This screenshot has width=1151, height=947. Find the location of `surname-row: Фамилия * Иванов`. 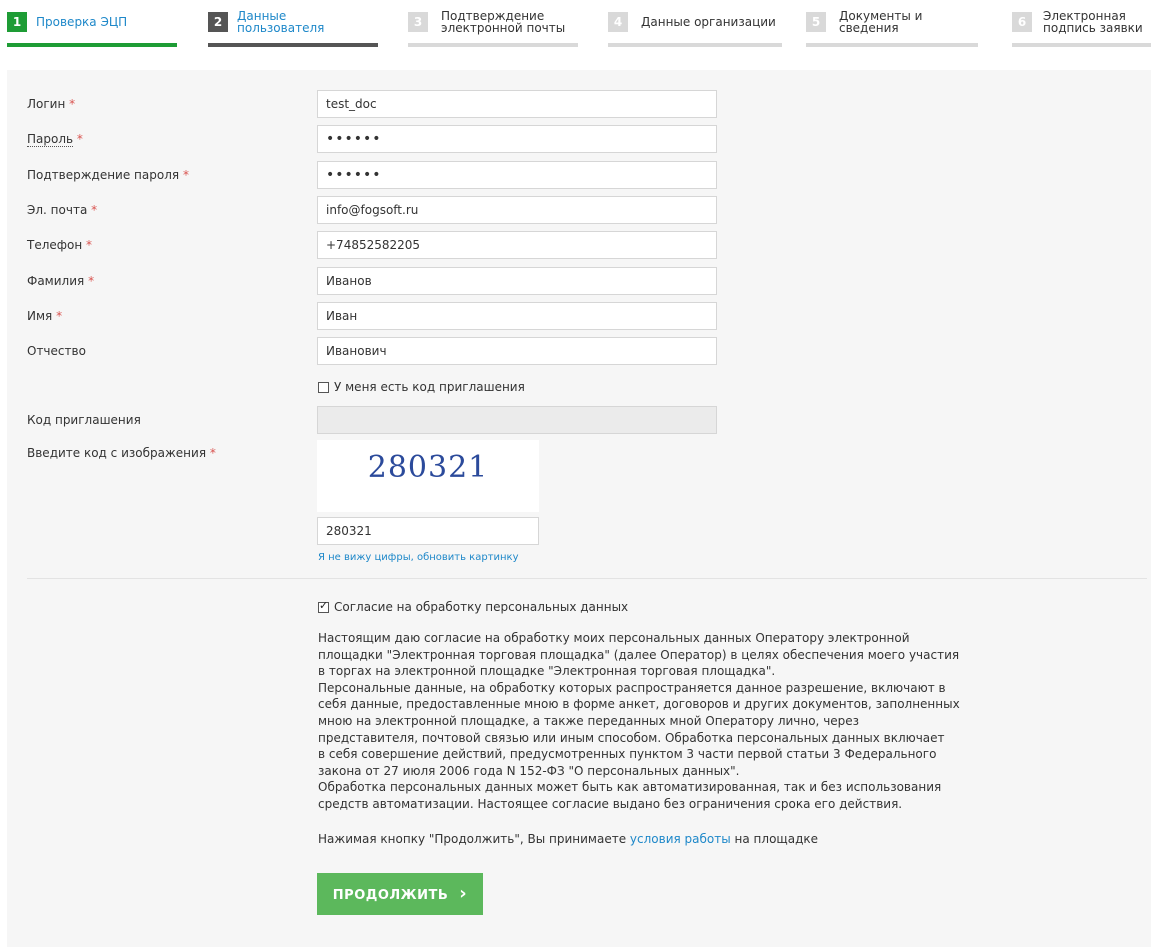

surname-row: Фамилия * Иванов is located at coordinates (579, 282).